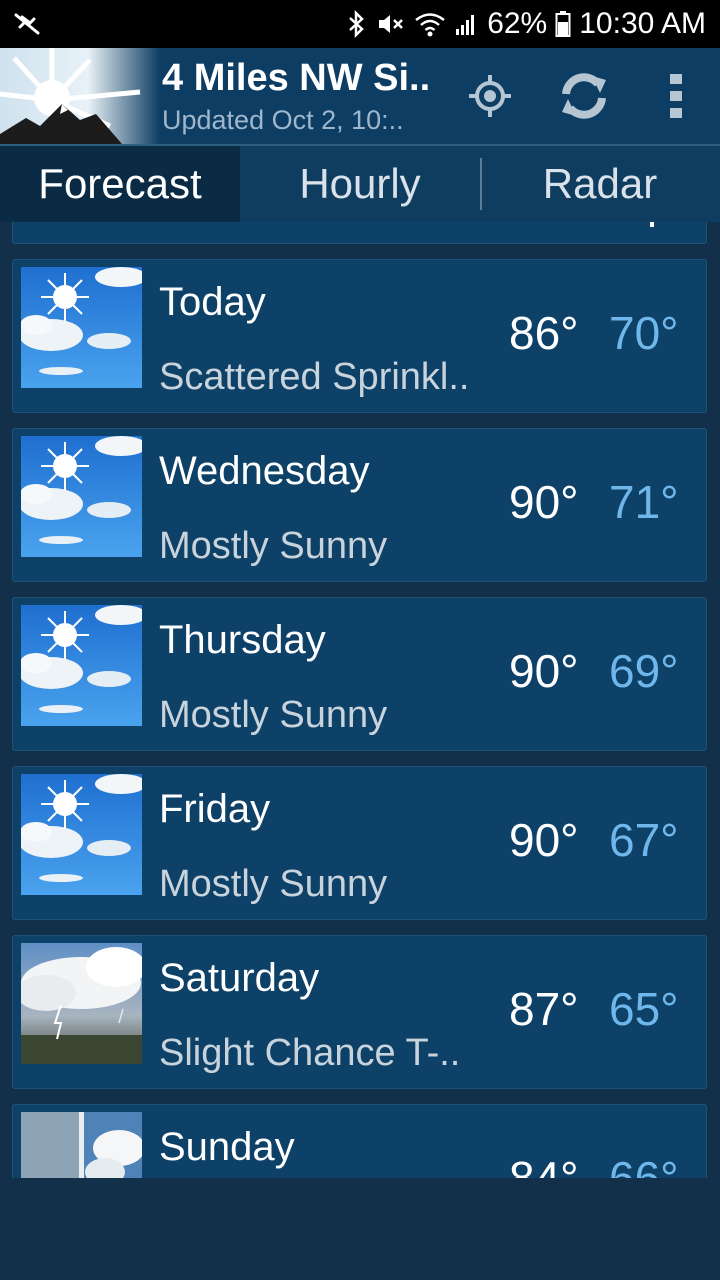 The width and height of the screenshot is (720, 1280). What do you see at coordinates (544, 1165) in the screenshot?
I see `high-temp: 84°` at bounding box center [544, 1165].